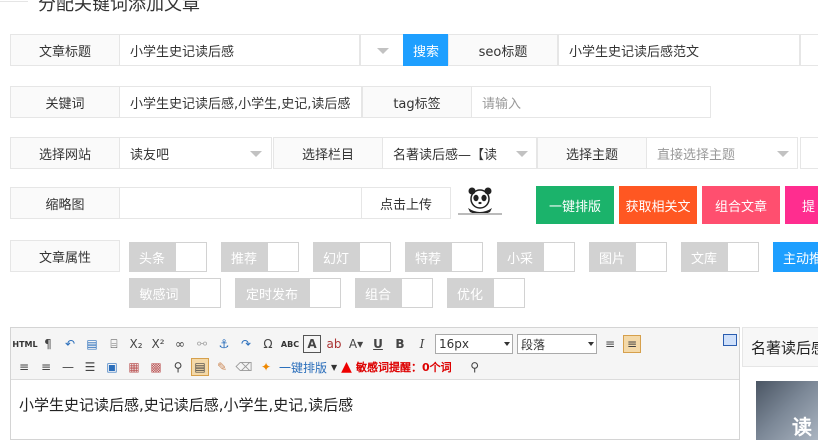 The height and width of the screenshot is (440, 818). Describe the element at coordinates (260, 257) in the screenshot. I see `attr-toggle-recommend: 推荐` at that location.